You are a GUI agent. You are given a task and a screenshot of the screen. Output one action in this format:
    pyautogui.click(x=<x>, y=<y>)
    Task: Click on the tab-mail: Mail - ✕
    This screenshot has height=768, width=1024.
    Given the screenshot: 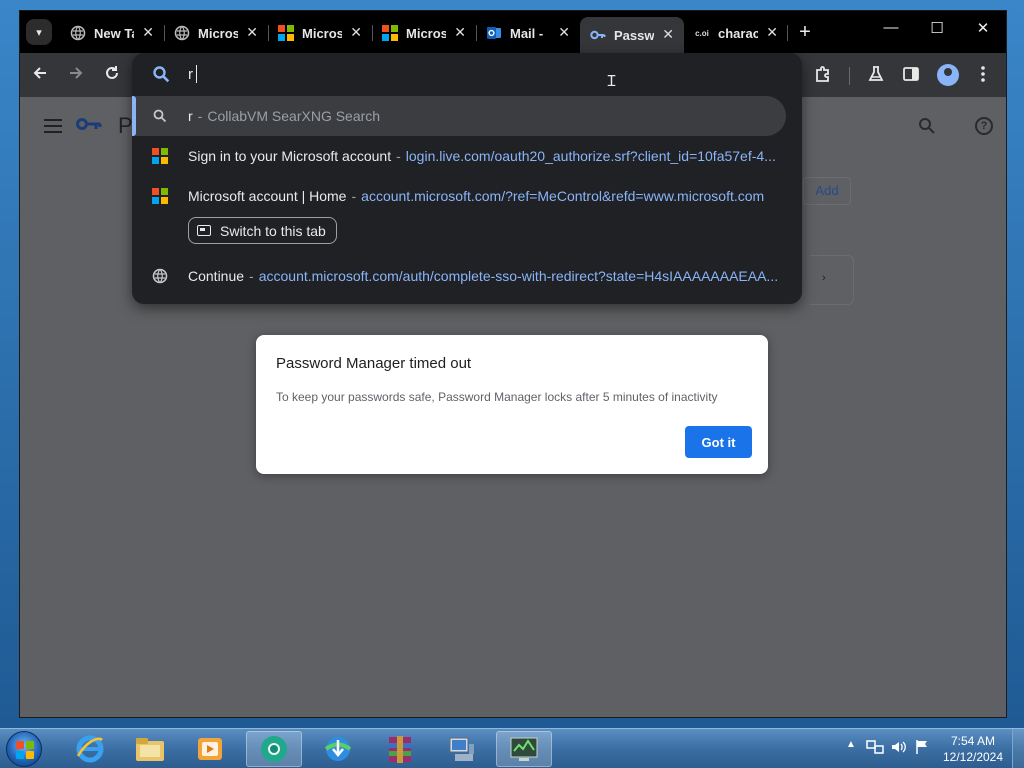 What is the action you would take?
    pyautogui.click(x=528, y=33)
    